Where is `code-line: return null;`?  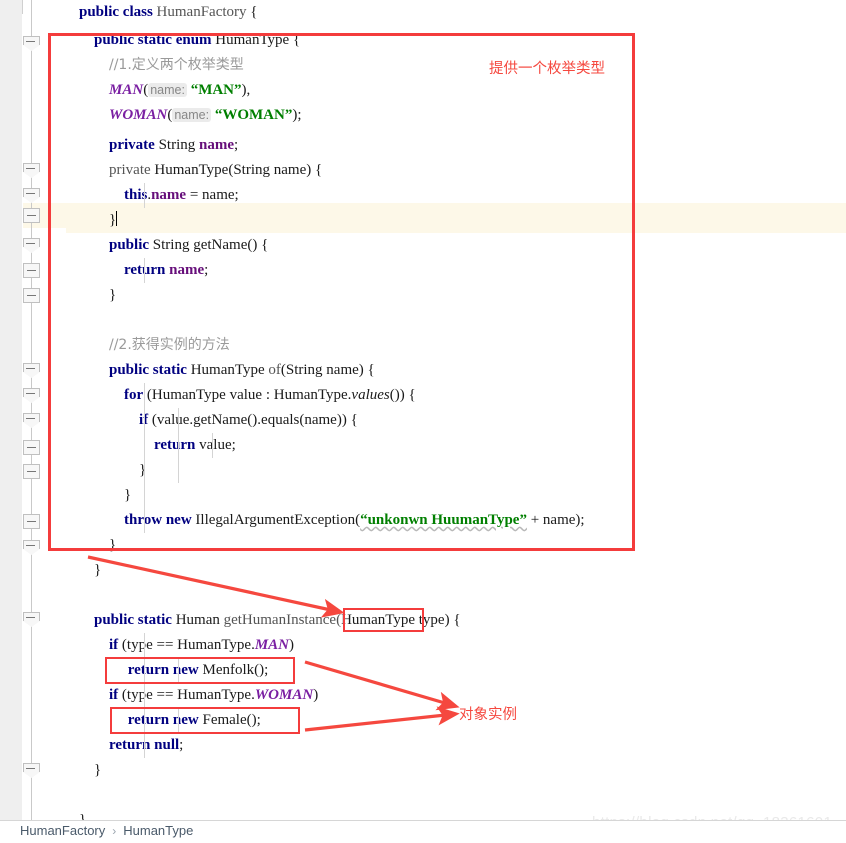
code-line: return null; is located at coordinates (456, 745).